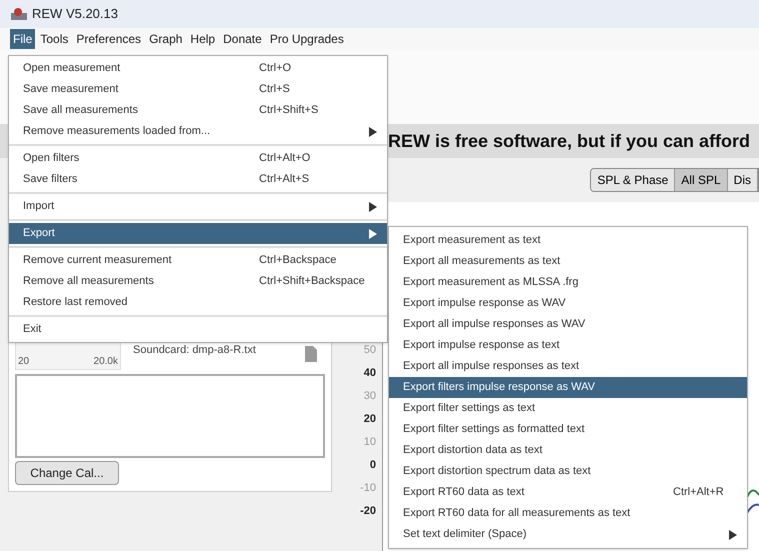  I want to click on menu-item: Export filter settings as text, so click(568, 408).